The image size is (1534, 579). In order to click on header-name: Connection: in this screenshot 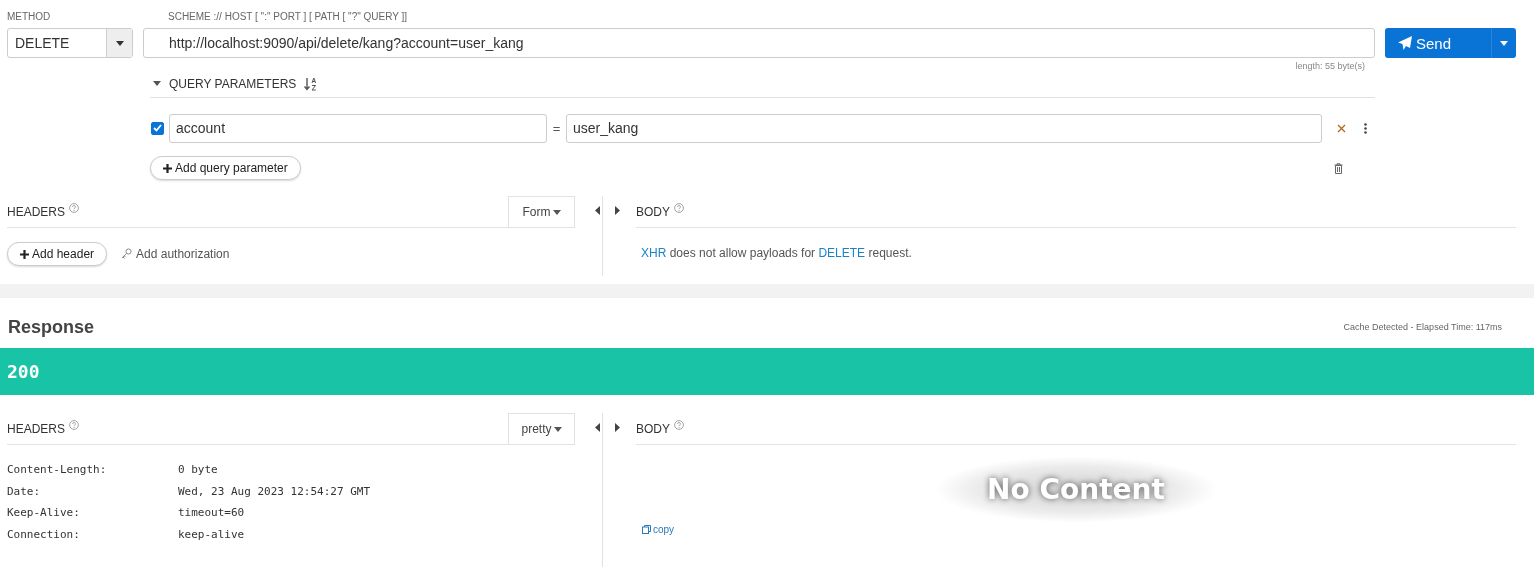, I will do `click(44, 535)`.